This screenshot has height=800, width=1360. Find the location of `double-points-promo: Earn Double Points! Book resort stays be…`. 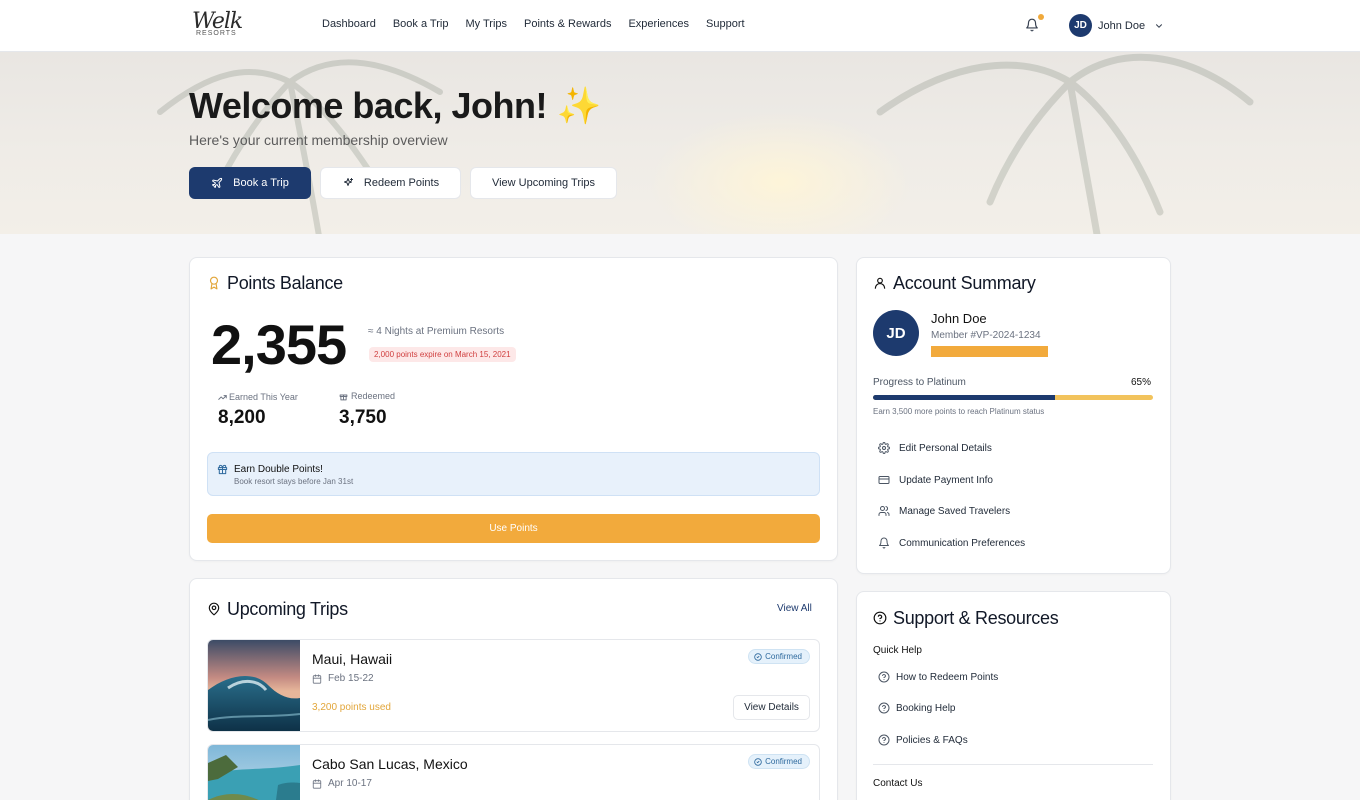

double-points-promo: Earn Double Points! Book resort stays be… is located at coordinates (513, 474).